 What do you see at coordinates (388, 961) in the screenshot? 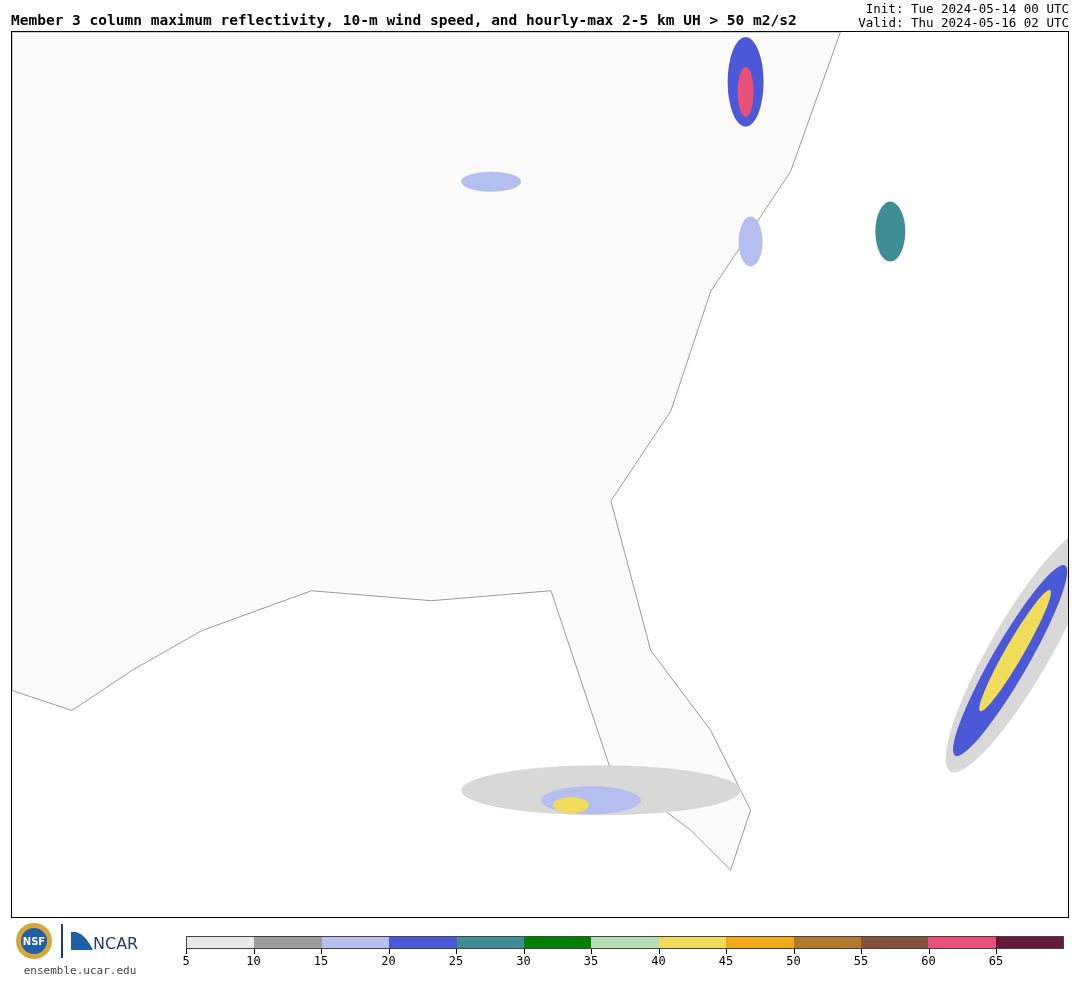
I see `scale-tick-label: 20` at bounding box center [388, 961].